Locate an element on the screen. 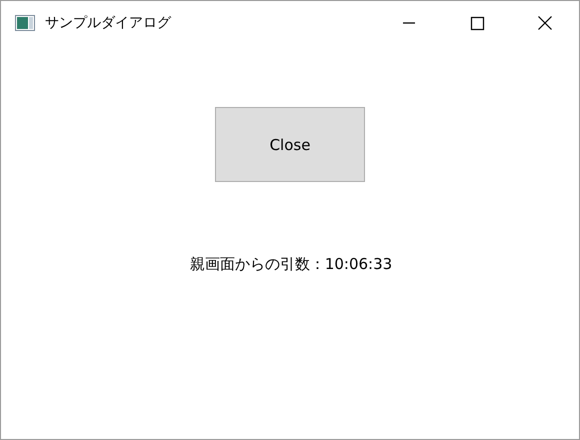  maximize-icon is located at coordinates (477, 23).